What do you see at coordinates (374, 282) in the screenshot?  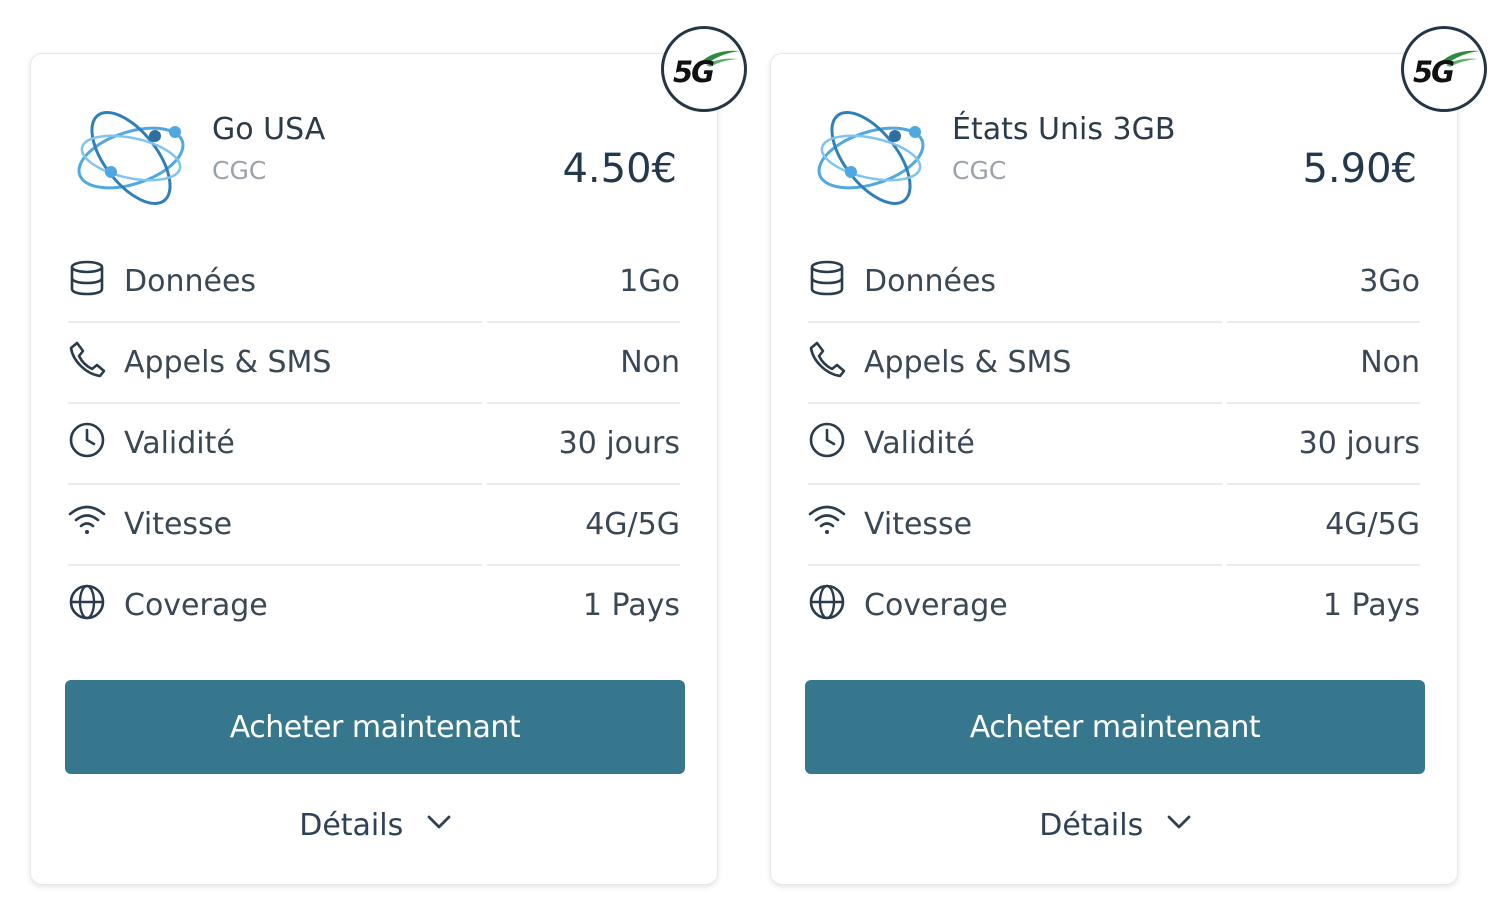 I see `feature-row-data: Données 1Go` at bounding box center [374, 282].